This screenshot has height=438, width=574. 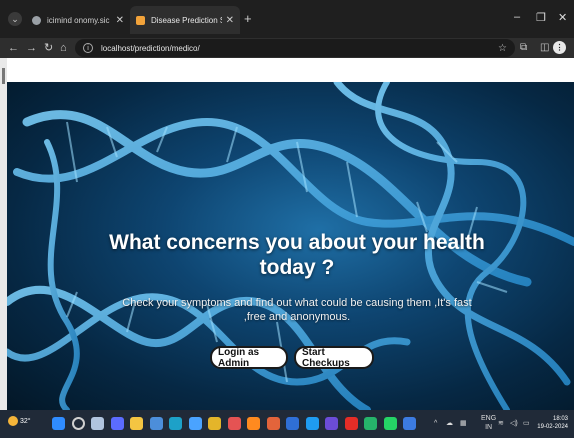 I want to click on file-explorer-icon, so click(x=136, y=423).